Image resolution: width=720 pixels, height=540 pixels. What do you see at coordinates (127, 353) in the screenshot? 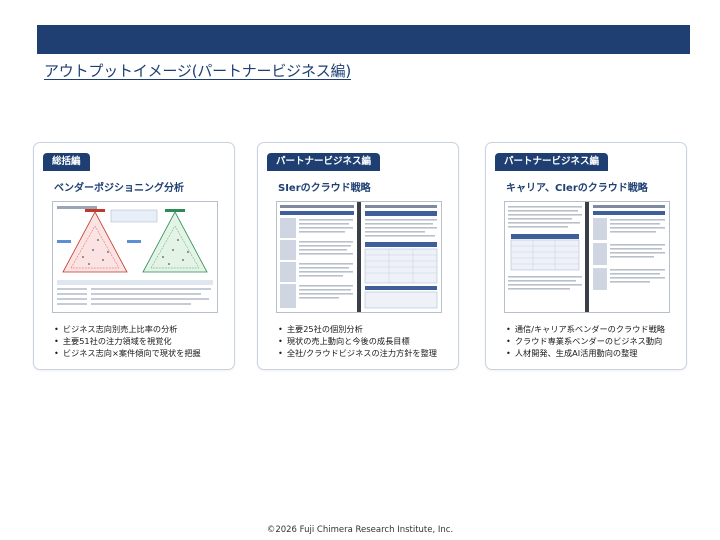
I see `list-item: ビジネス志向×案件傾向で現状を把握` at bounding box center [127, 353].